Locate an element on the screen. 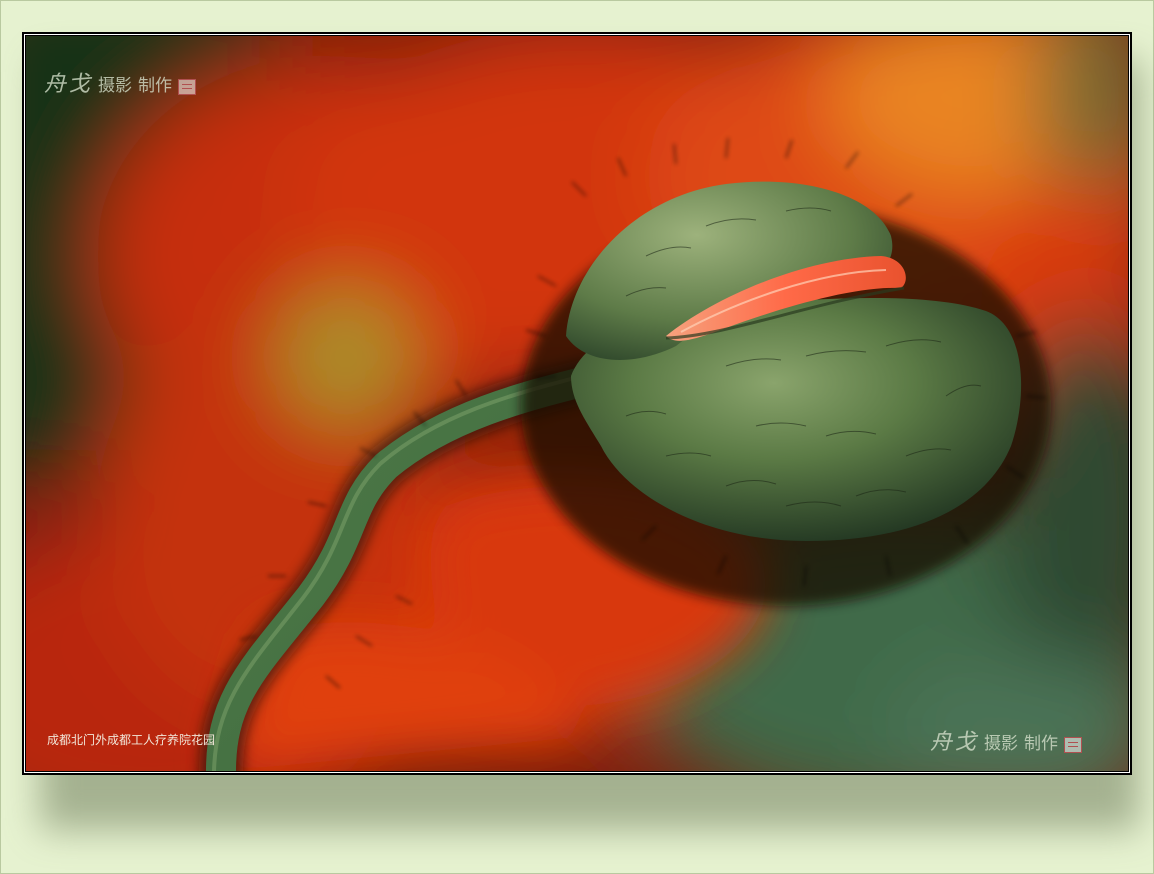  watermark-bottom: 舟戈 摄影 制作 is located at coordinates (1006, 740).